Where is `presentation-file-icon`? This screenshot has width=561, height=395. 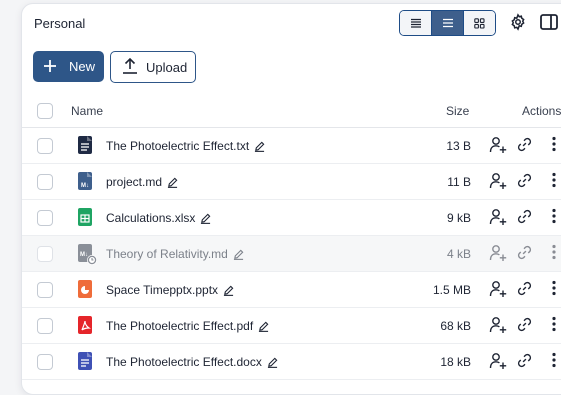 presentation-file-icon is located at coordinates (85, 289).